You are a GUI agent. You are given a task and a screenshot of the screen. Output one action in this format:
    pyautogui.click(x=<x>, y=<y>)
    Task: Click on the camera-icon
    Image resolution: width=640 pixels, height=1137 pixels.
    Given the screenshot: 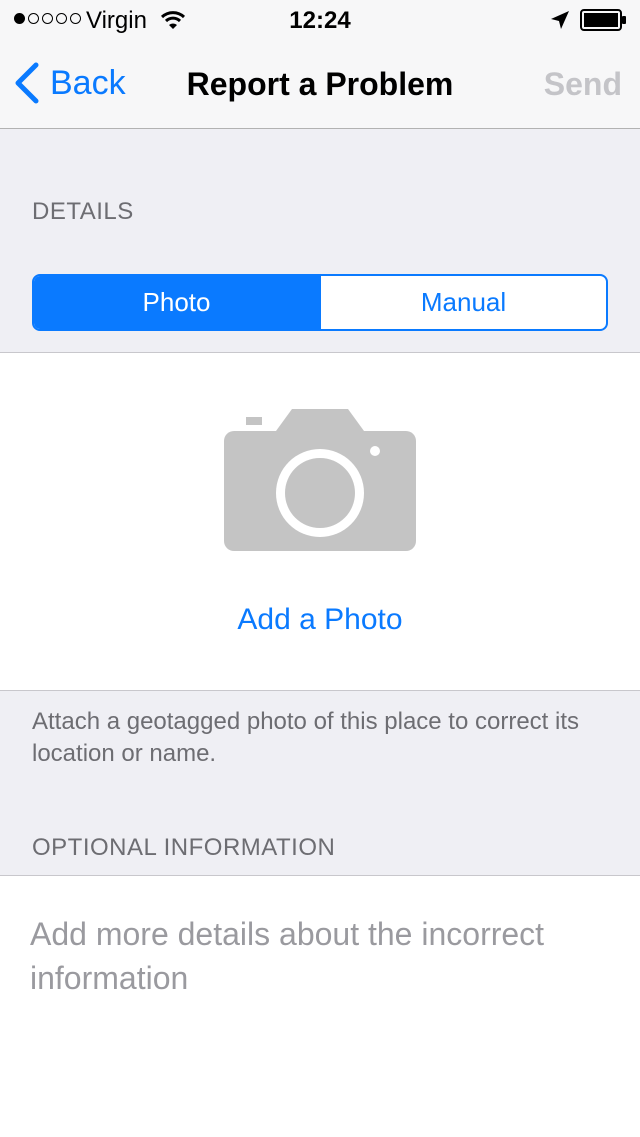 What is the action you would take?
    pyautogui.click(x=320, y=480)
    